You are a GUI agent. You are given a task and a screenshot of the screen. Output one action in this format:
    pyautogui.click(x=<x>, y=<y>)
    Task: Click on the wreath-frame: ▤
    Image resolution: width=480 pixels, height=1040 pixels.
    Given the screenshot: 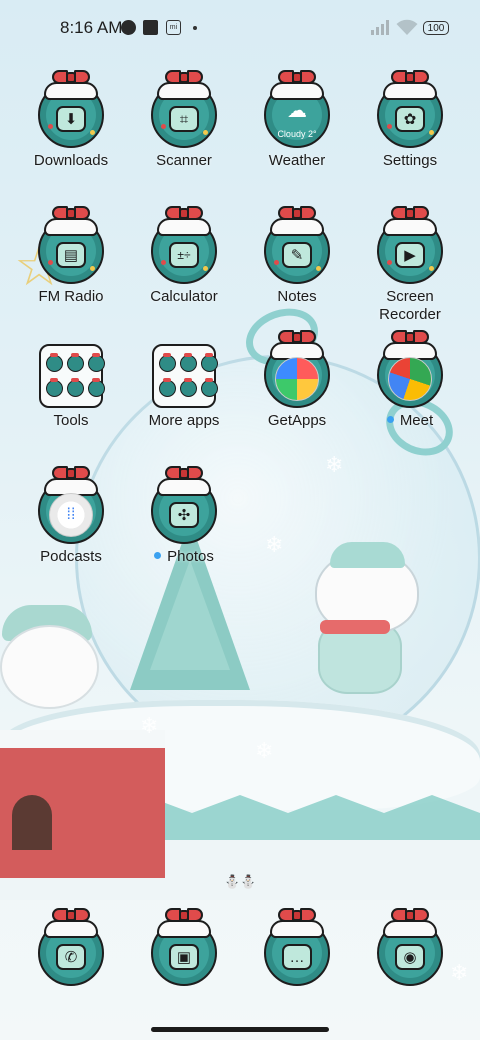 What is the action you would take?
    pyautogui.click(x=71, y=245)
    